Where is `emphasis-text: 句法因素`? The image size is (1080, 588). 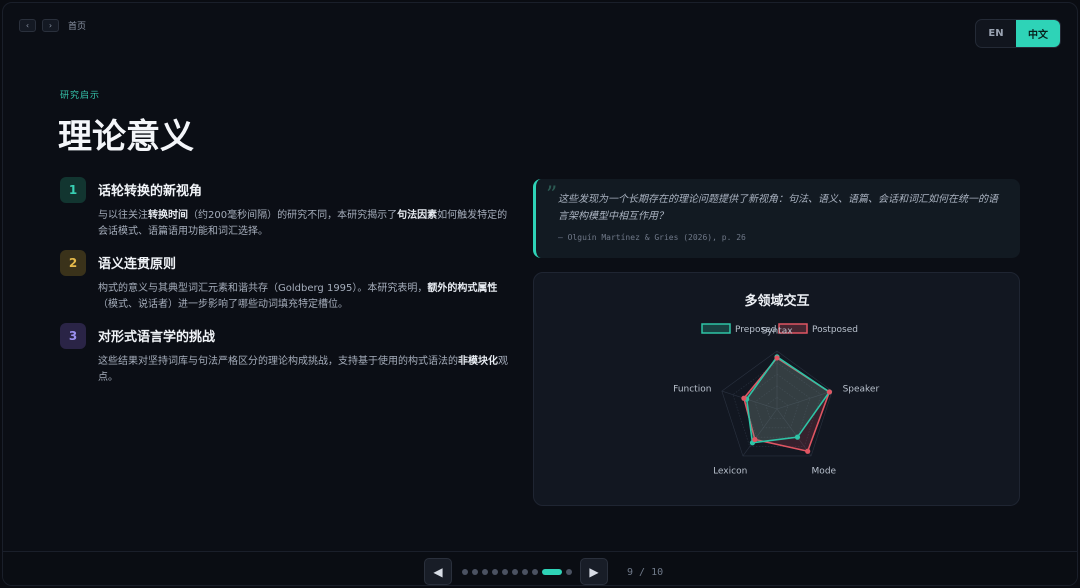
emphasis-text: 句法因素 is located at coordinates (417, 215).